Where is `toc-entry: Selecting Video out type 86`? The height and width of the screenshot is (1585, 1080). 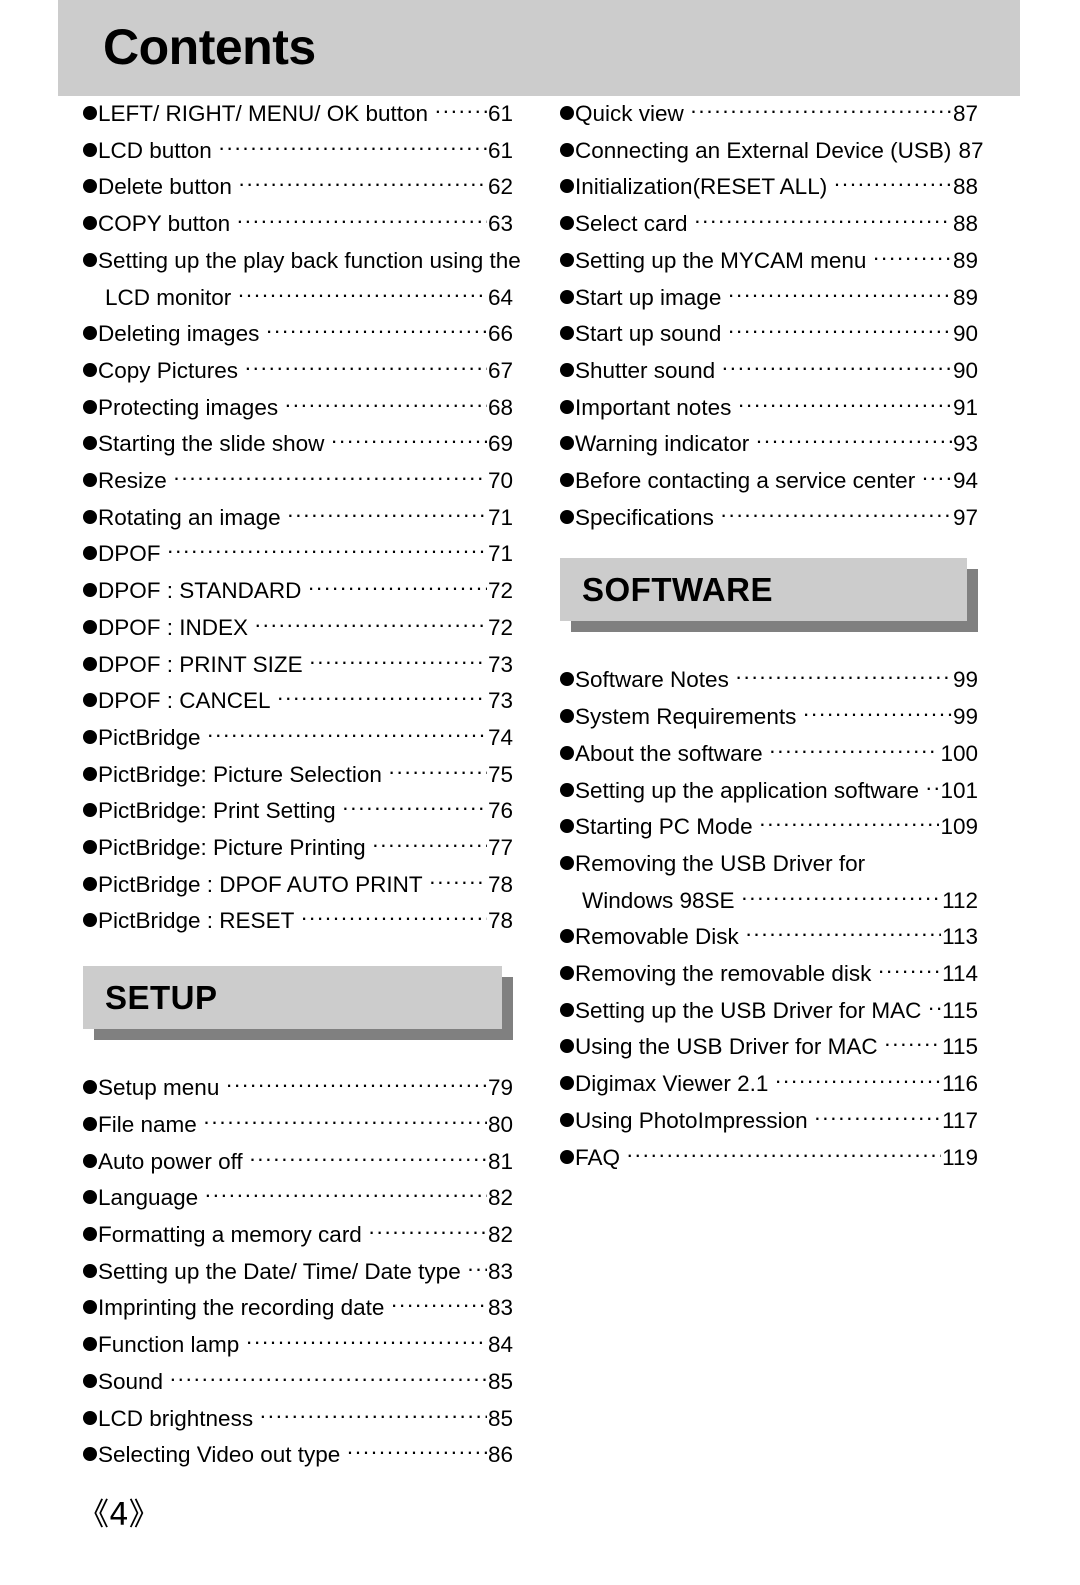 toc-entry: Selecting Video out type 86 is located at coordinates (298, 1455).